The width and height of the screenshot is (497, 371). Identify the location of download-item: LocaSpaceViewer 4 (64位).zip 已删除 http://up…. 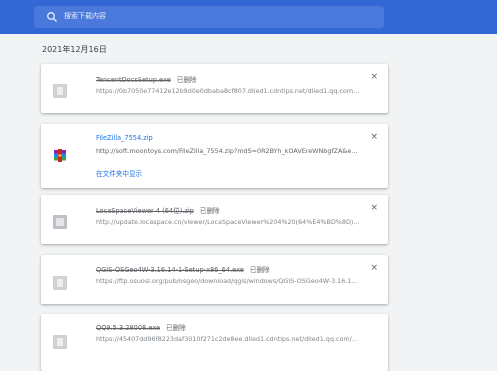
(214, 219).